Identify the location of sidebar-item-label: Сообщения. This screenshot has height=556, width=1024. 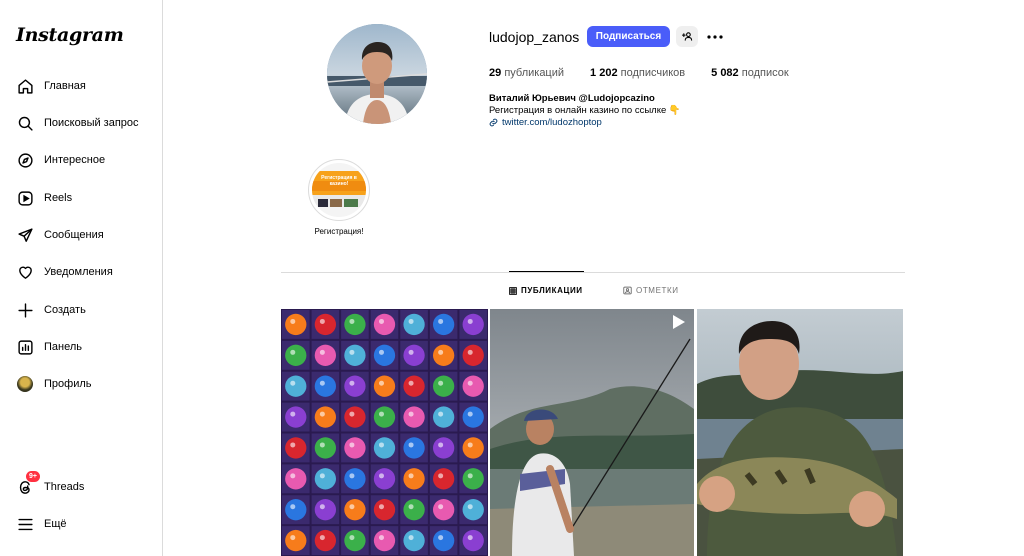
(74, 235).